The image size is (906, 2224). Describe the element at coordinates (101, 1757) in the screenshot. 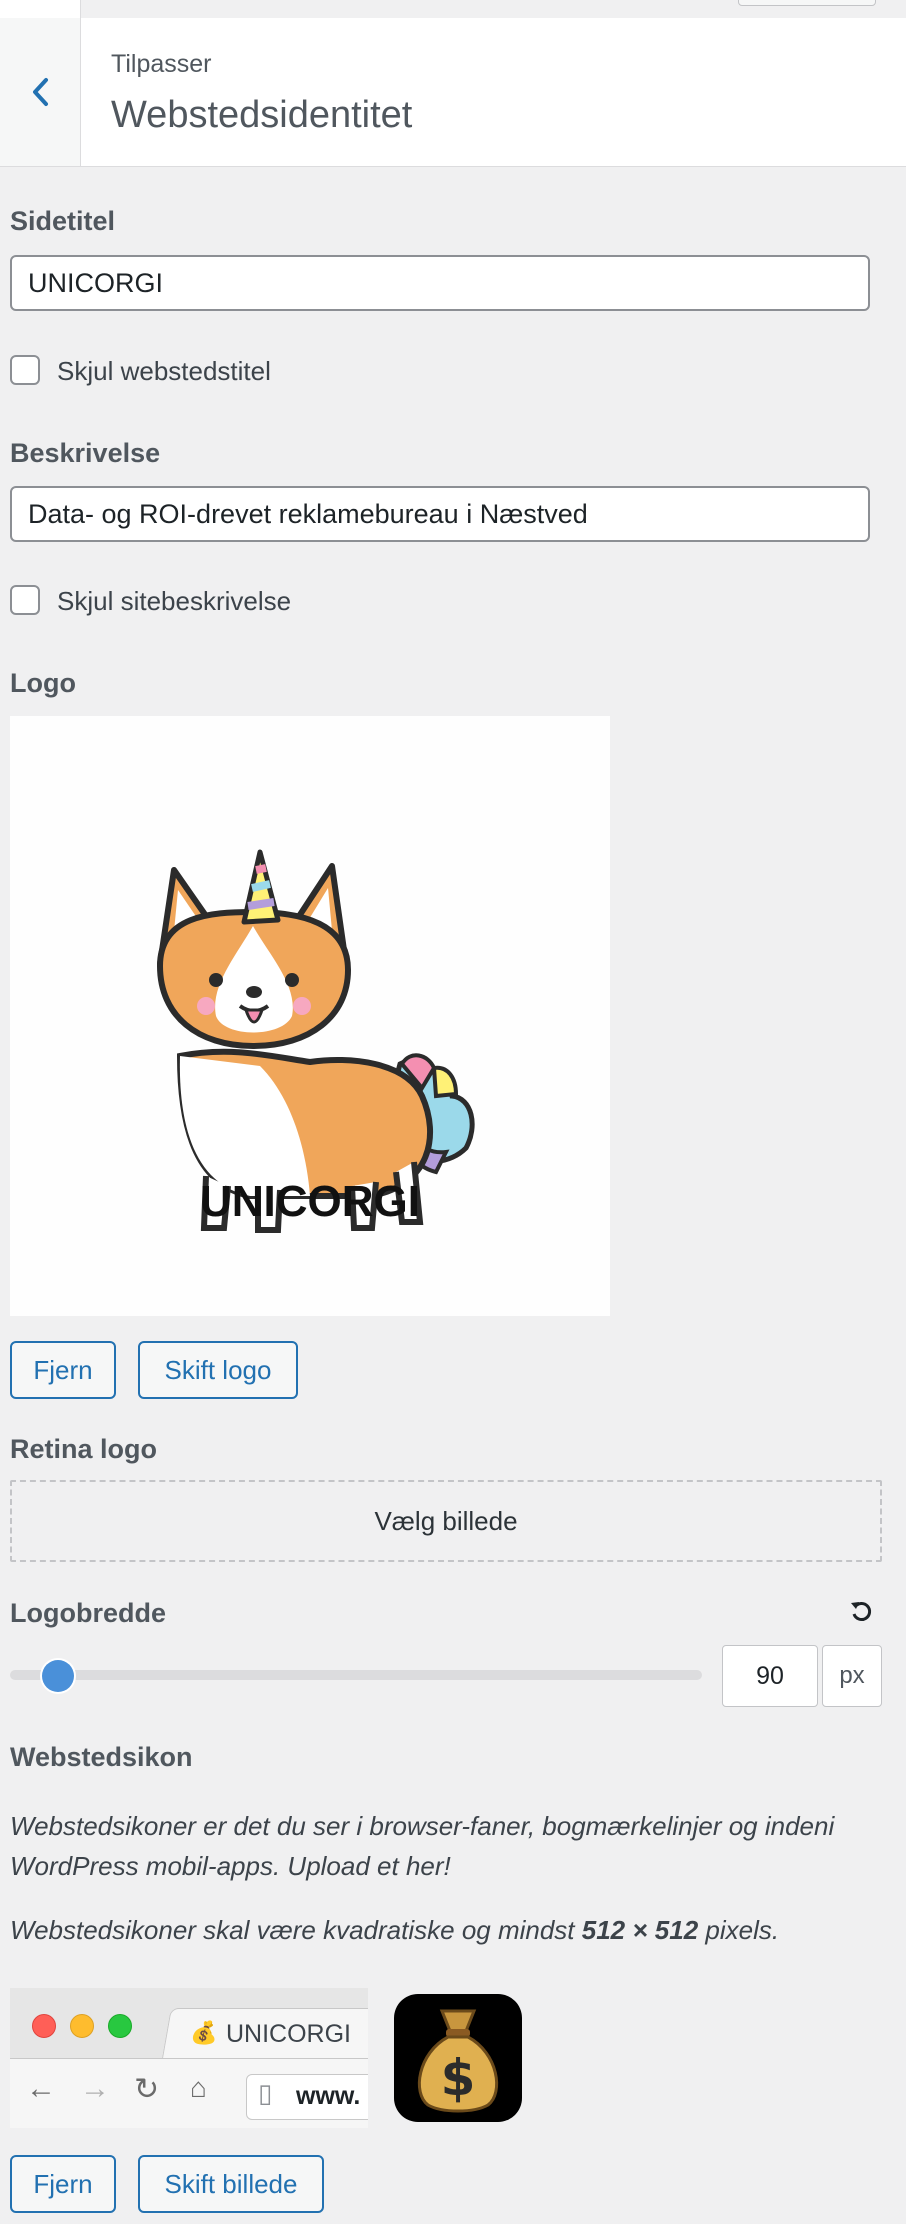

I see `site-icon-label: Webstedsikon` at that location.